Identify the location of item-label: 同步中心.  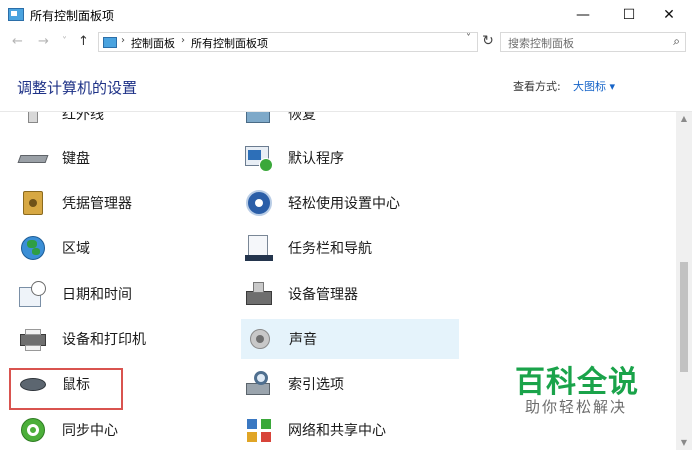
(90, 431).